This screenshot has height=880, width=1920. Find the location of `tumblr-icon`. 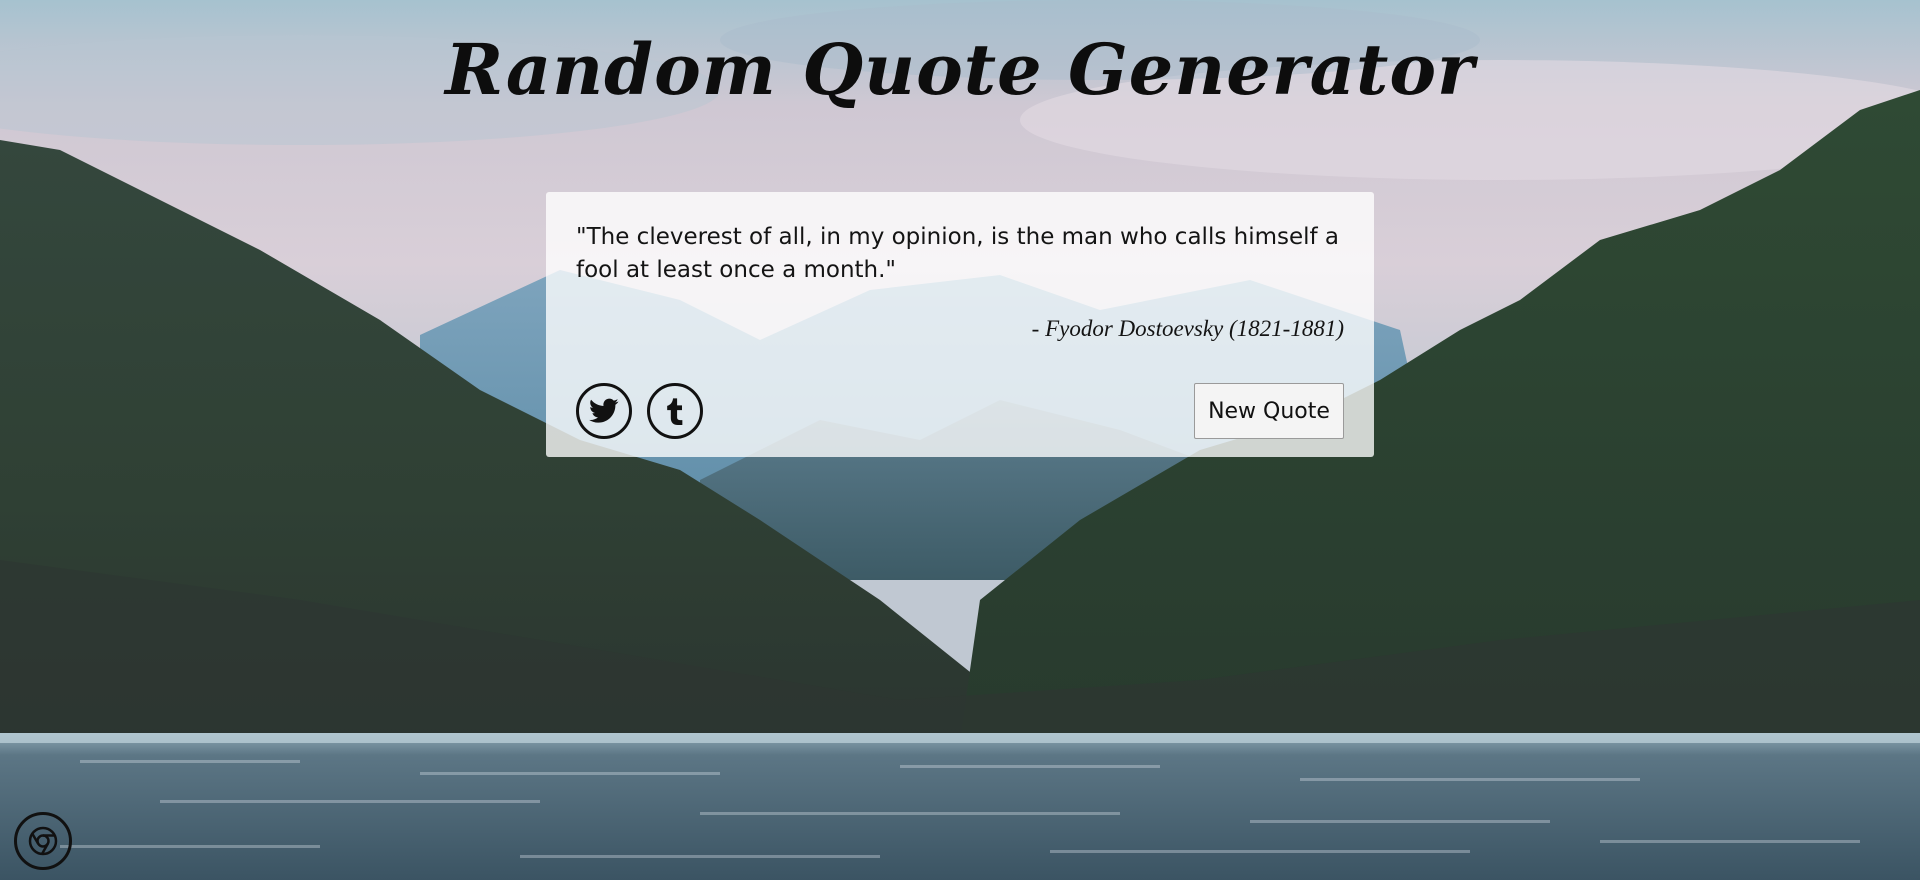

tumblr-icon is located at coordinates (675, 411).